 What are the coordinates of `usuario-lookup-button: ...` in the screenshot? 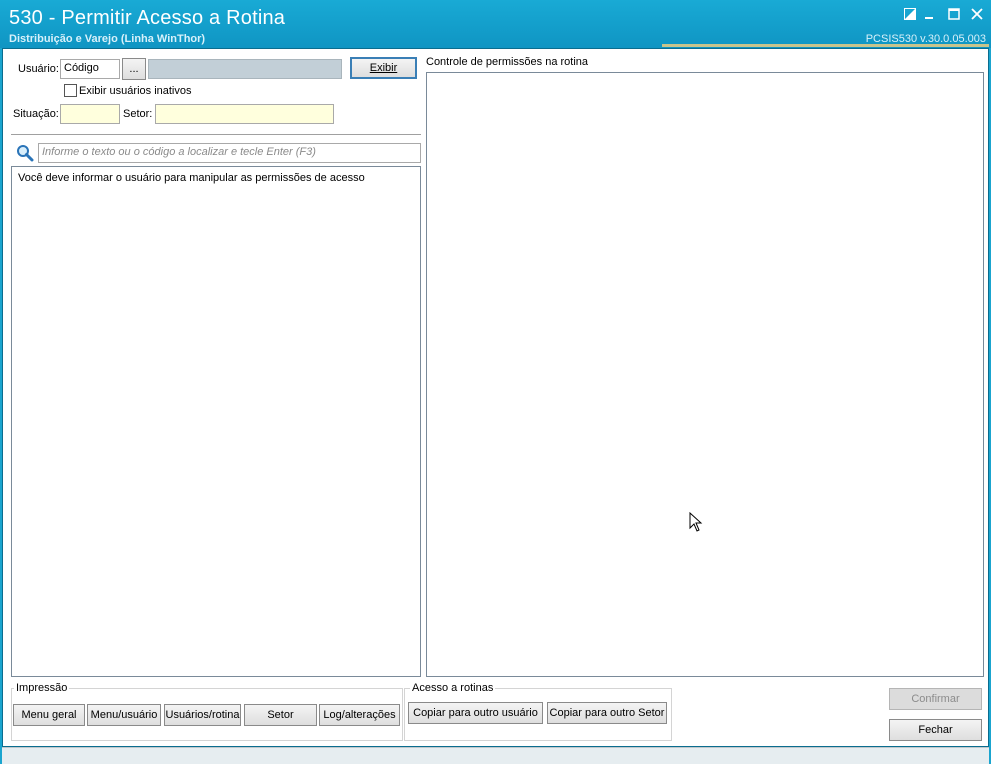 It's located at (134, 69).